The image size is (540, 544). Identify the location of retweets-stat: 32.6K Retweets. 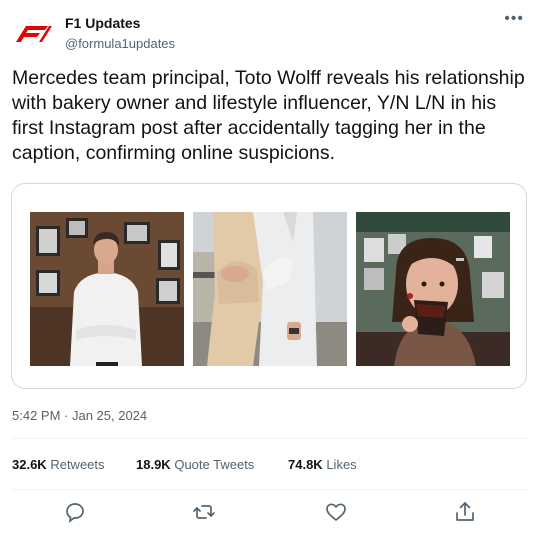
(58, 464).